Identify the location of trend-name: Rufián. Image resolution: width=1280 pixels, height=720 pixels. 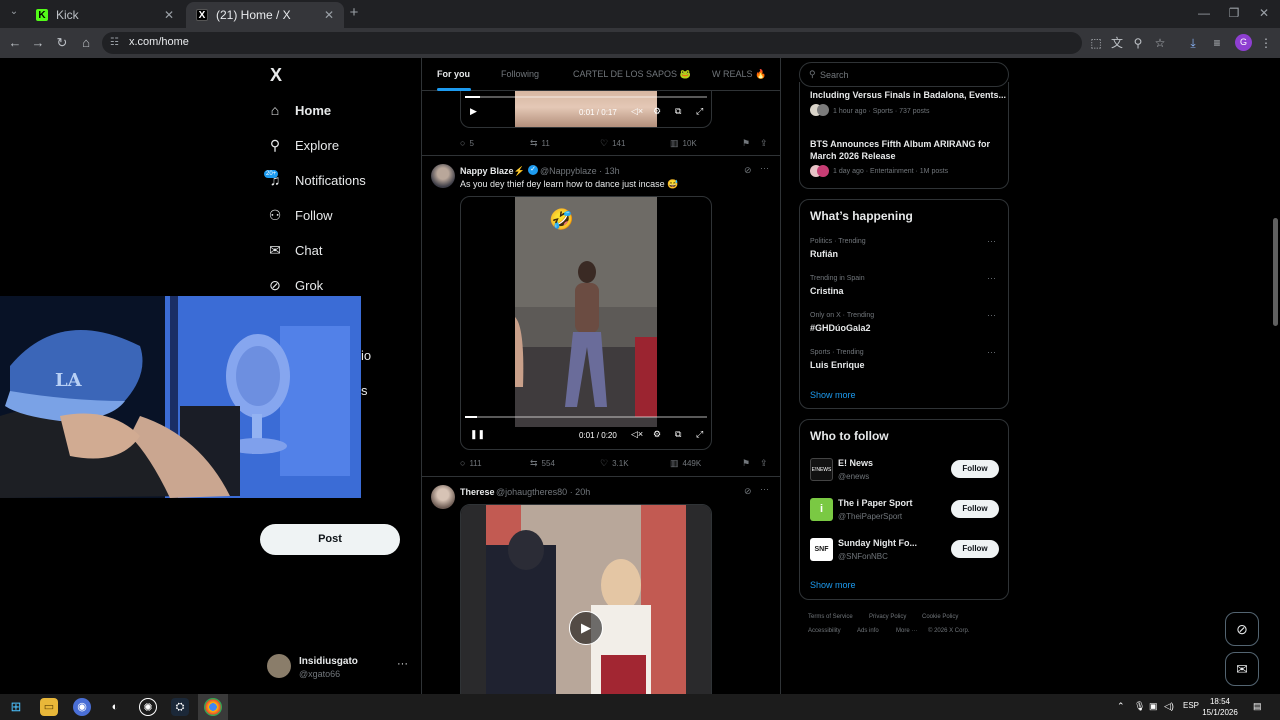
(824, 254).